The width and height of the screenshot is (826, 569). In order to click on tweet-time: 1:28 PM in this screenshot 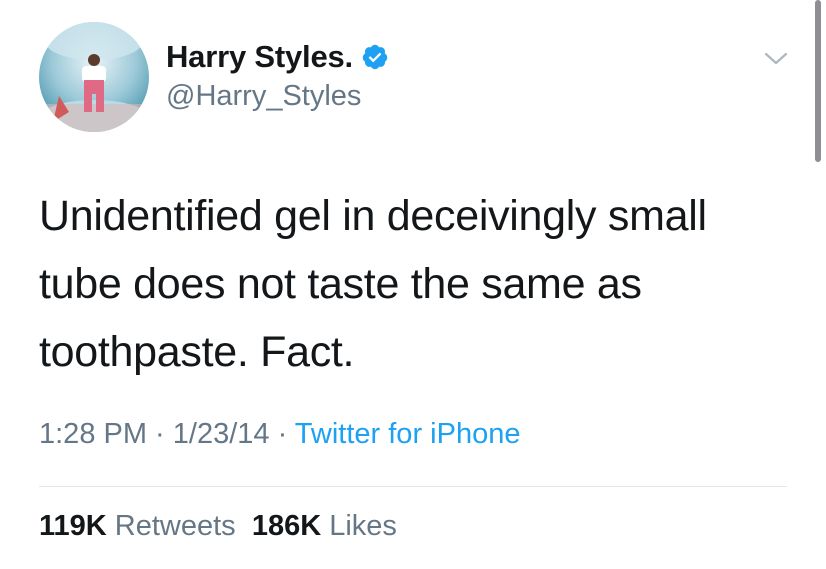, I will do `click(93, 434)`.